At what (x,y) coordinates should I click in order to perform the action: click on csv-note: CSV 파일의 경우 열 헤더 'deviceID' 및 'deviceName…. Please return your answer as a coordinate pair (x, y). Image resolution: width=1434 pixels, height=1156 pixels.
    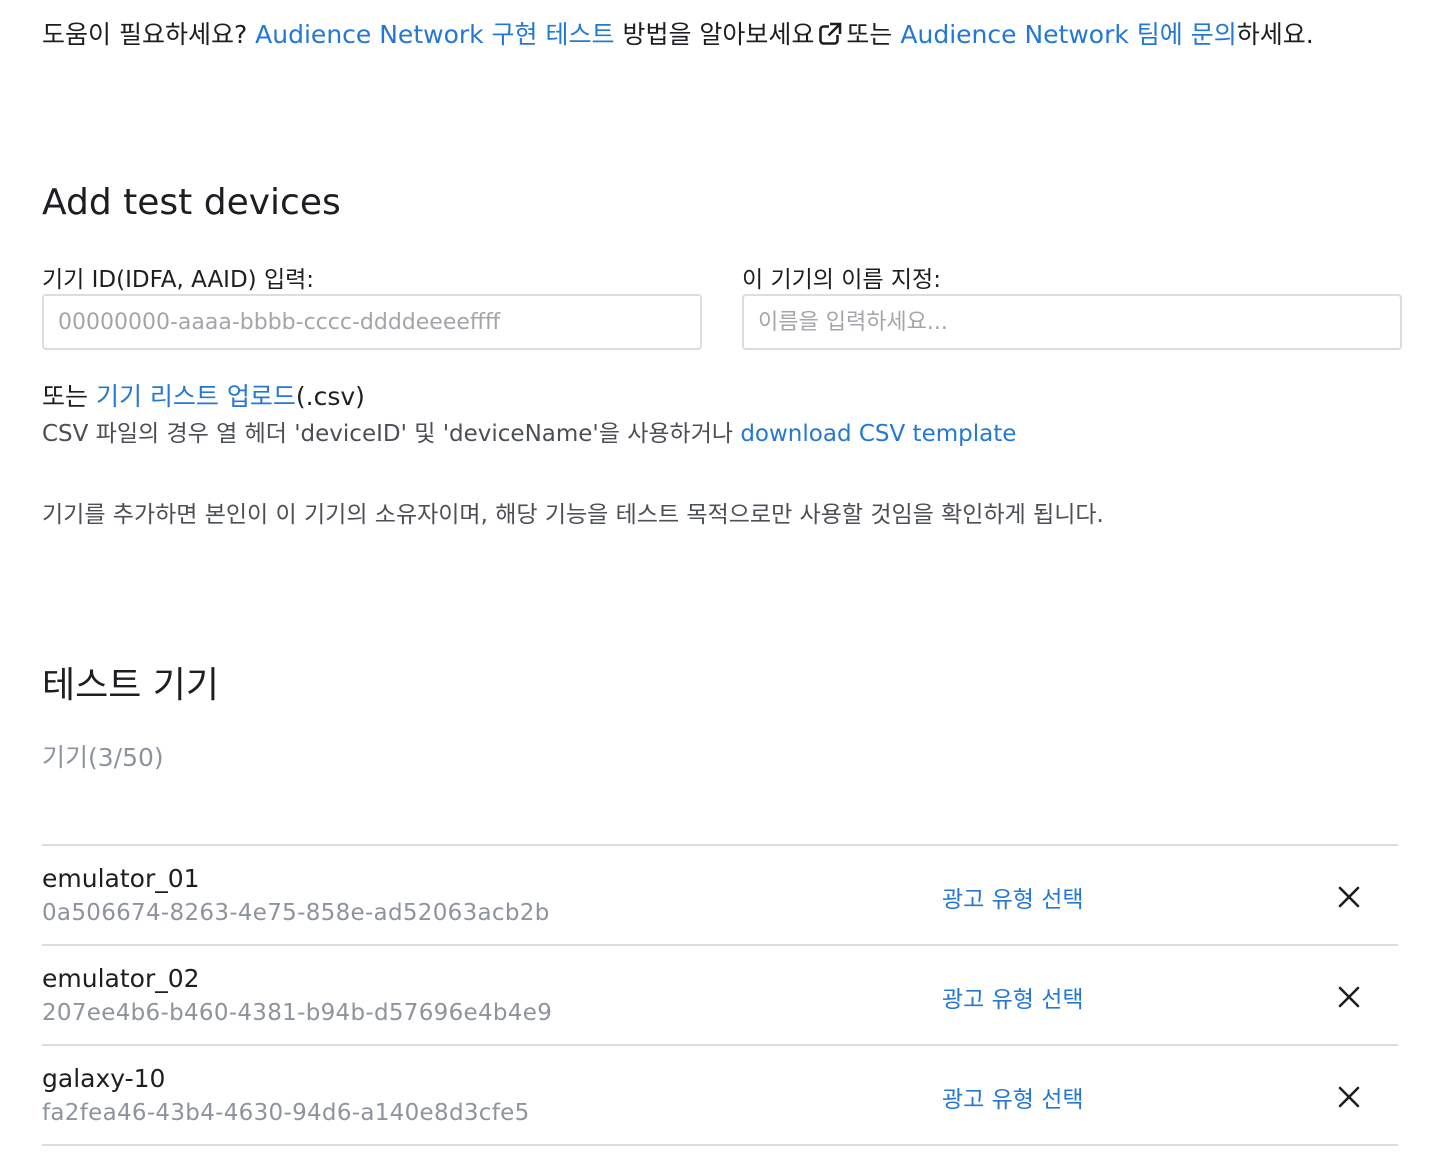
    Looking at the image, I should click on (529, 431).